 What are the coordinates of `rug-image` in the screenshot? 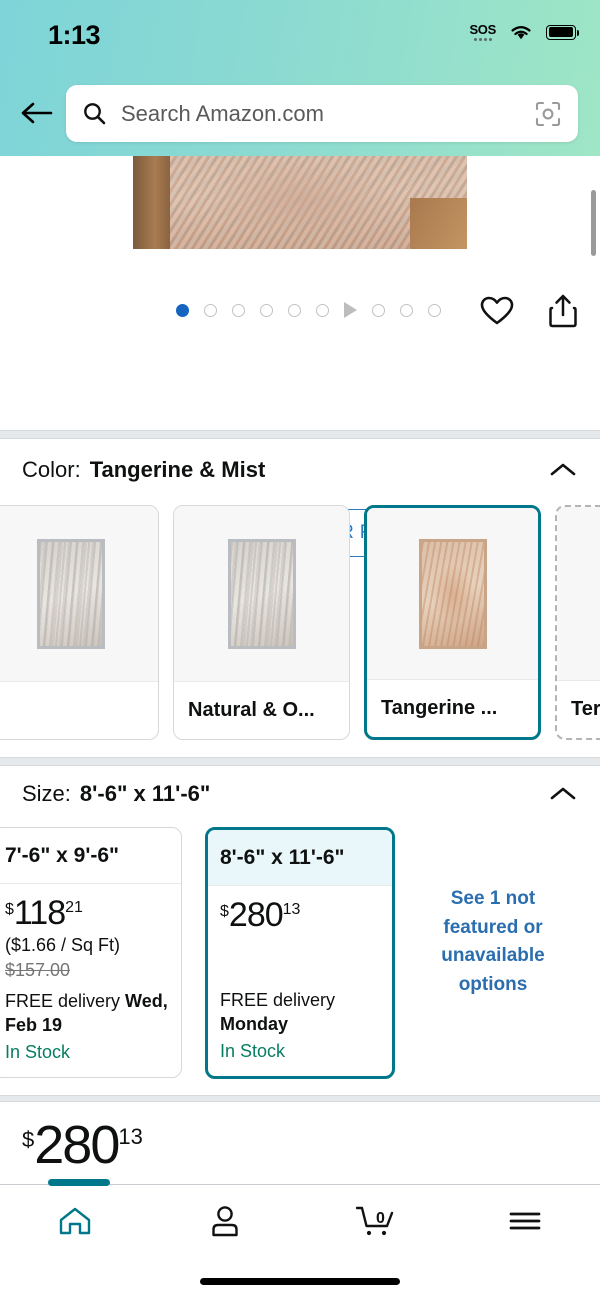 It's located at (300, 202).